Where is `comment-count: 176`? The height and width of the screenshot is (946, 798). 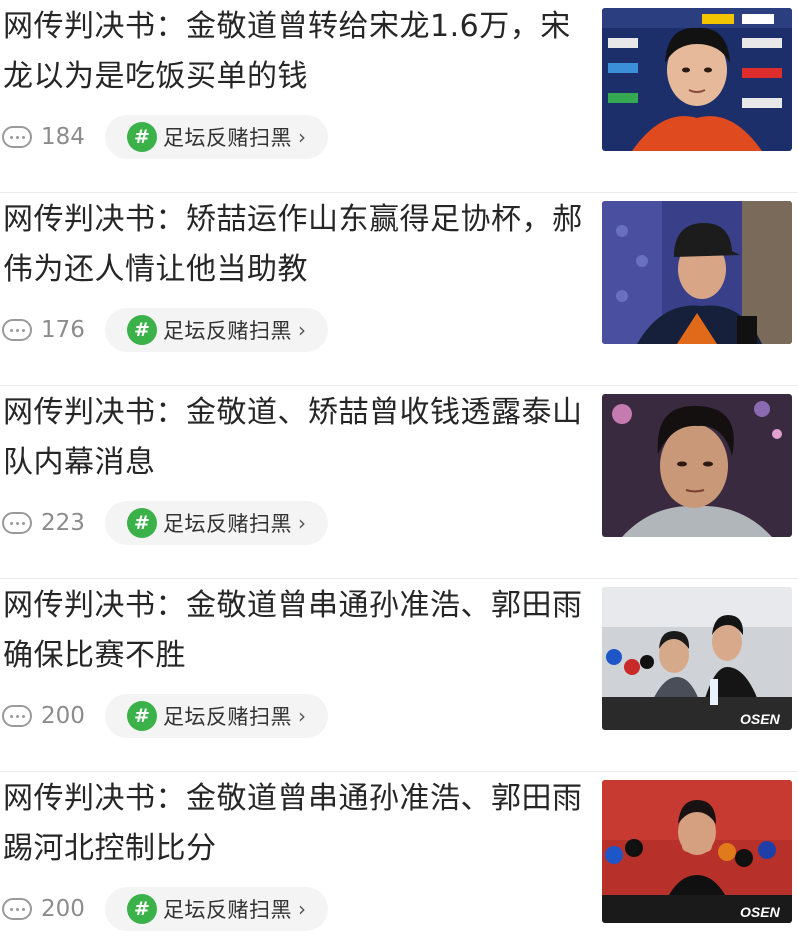 comment-count: 176 is located at coordinates (63, 330).